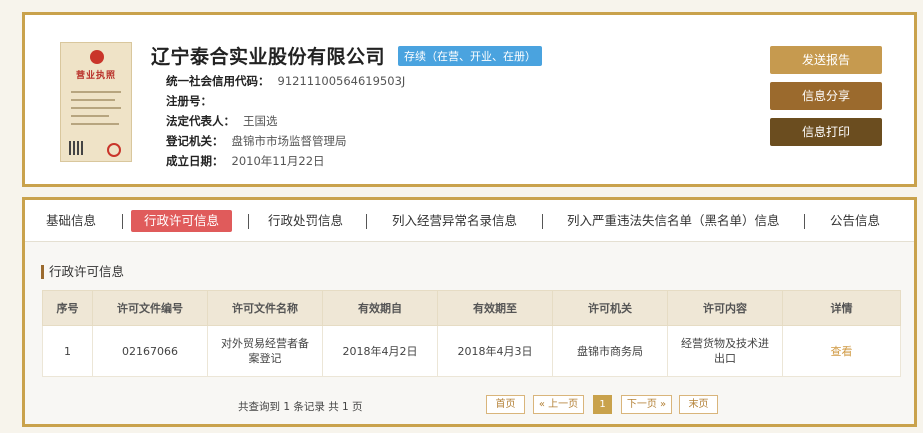  I want to click on table-cell: 经营货物及技术进出口, so click(725, 351).